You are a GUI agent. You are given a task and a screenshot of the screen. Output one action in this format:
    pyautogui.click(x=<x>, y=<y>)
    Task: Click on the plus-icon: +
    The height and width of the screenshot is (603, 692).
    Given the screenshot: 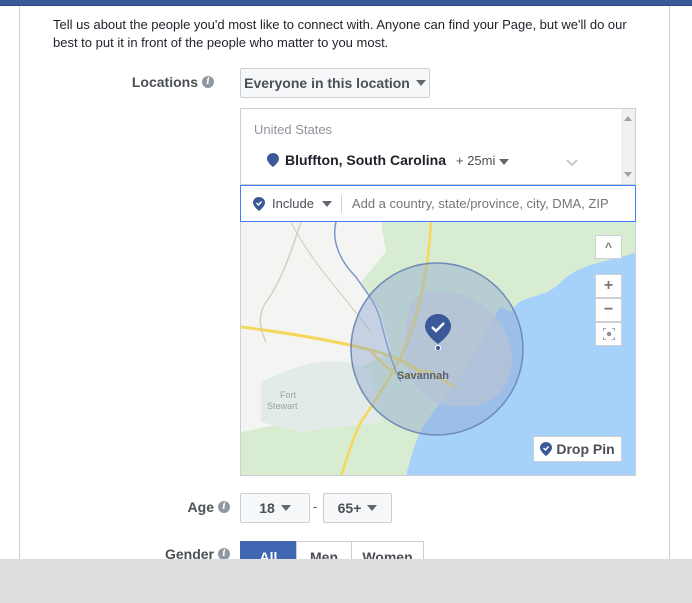 What is the action you would take?
    pyautogui.click(x=608, y=285)
    